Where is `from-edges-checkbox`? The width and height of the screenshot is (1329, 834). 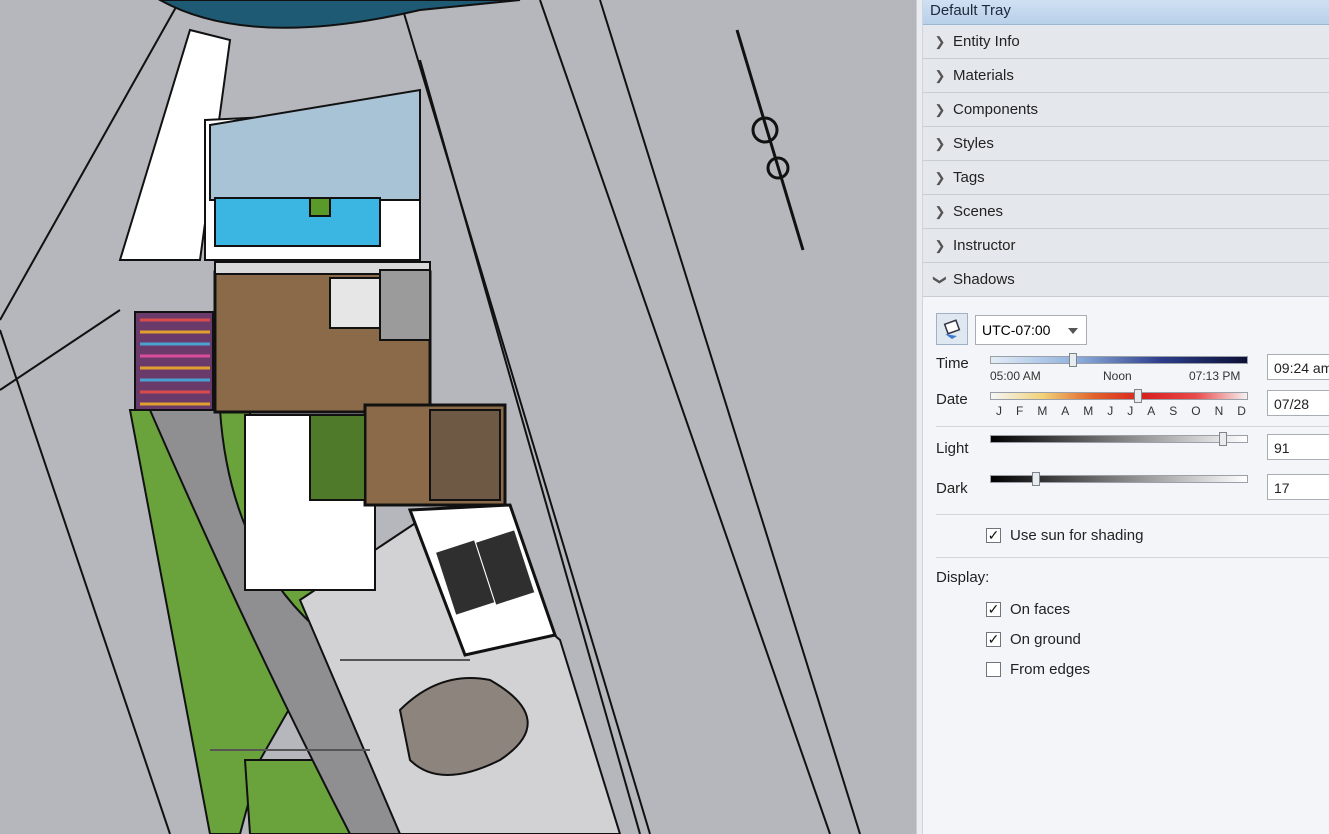 from-edges-checkbox is located at coordinates (993, 669).